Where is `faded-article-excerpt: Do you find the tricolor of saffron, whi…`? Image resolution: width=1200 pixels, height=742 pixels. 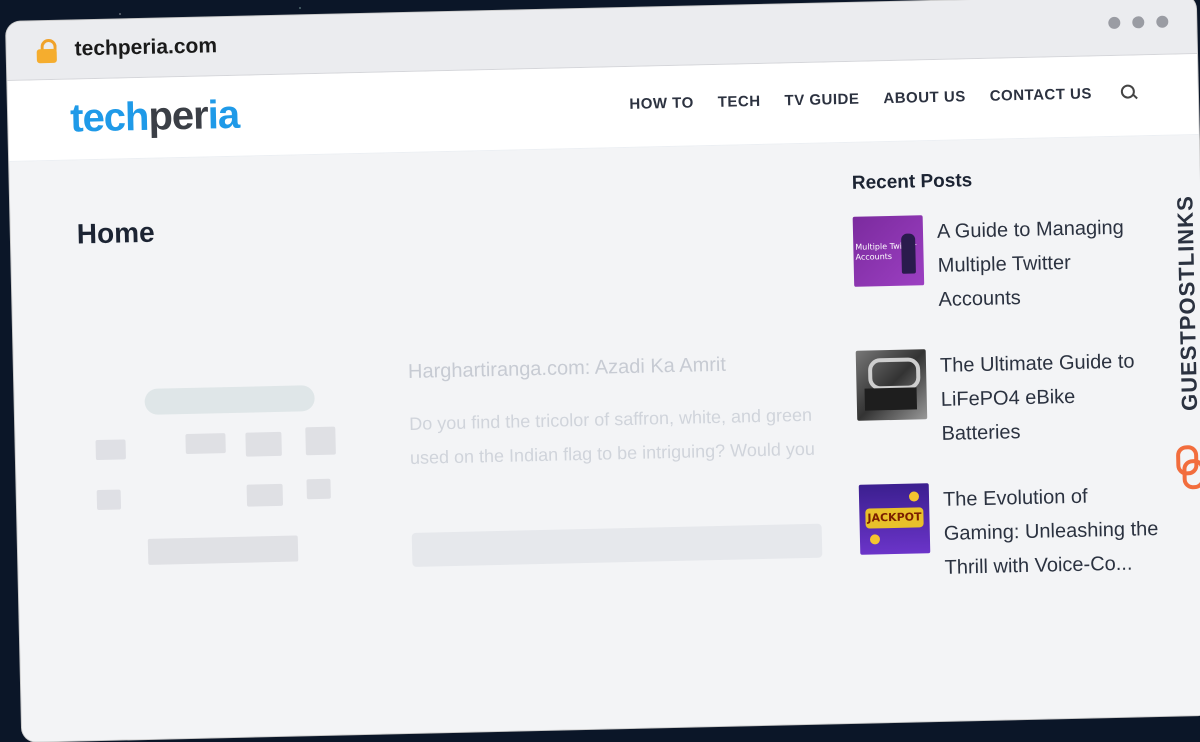 faded-article-excerpt: Do you find the tricolor of saffron, whi… is located at coordinates (612, 436).